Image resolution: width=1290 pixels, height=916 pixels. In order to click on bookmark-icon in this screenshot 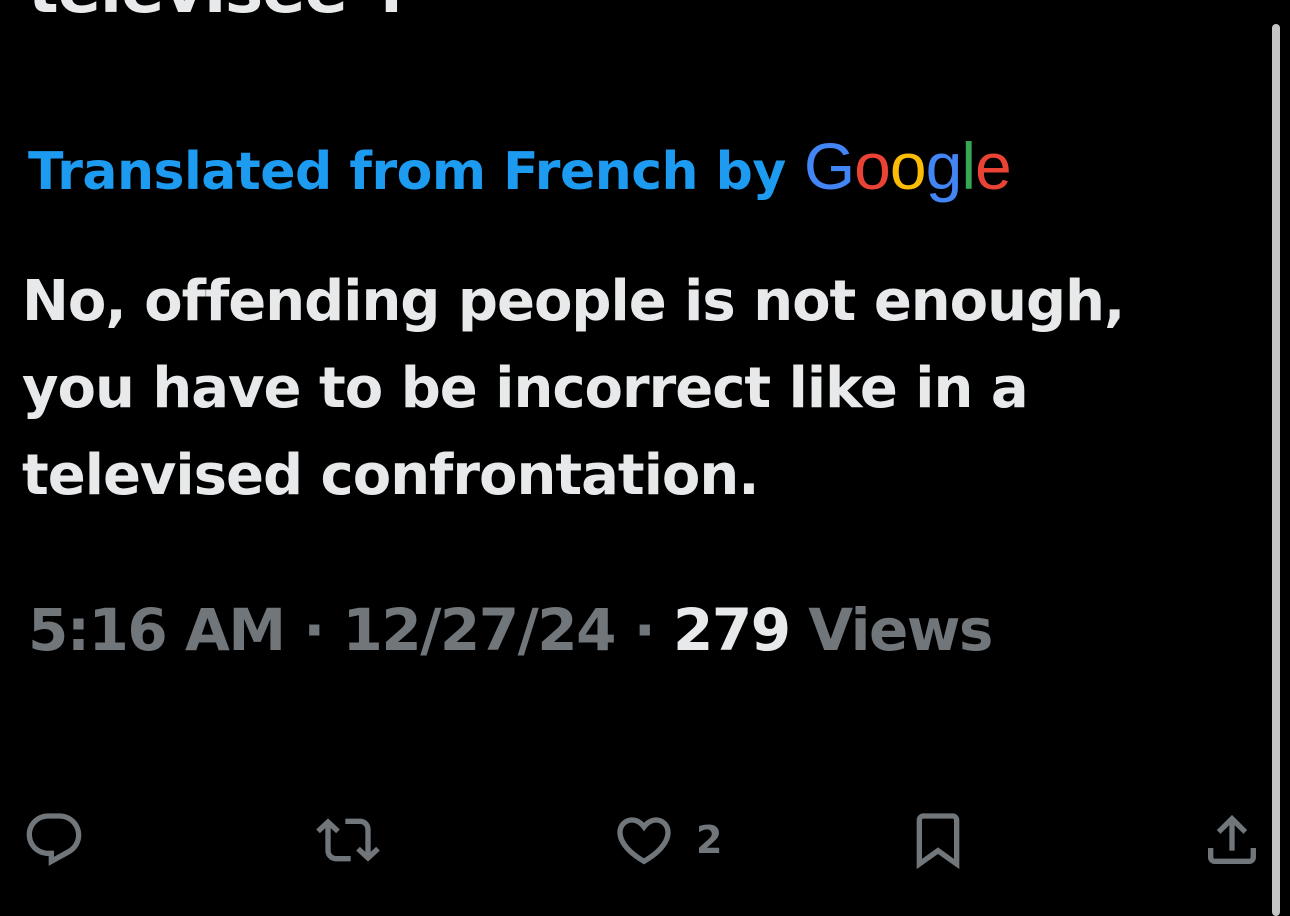, I will do `click(938, 841)`.